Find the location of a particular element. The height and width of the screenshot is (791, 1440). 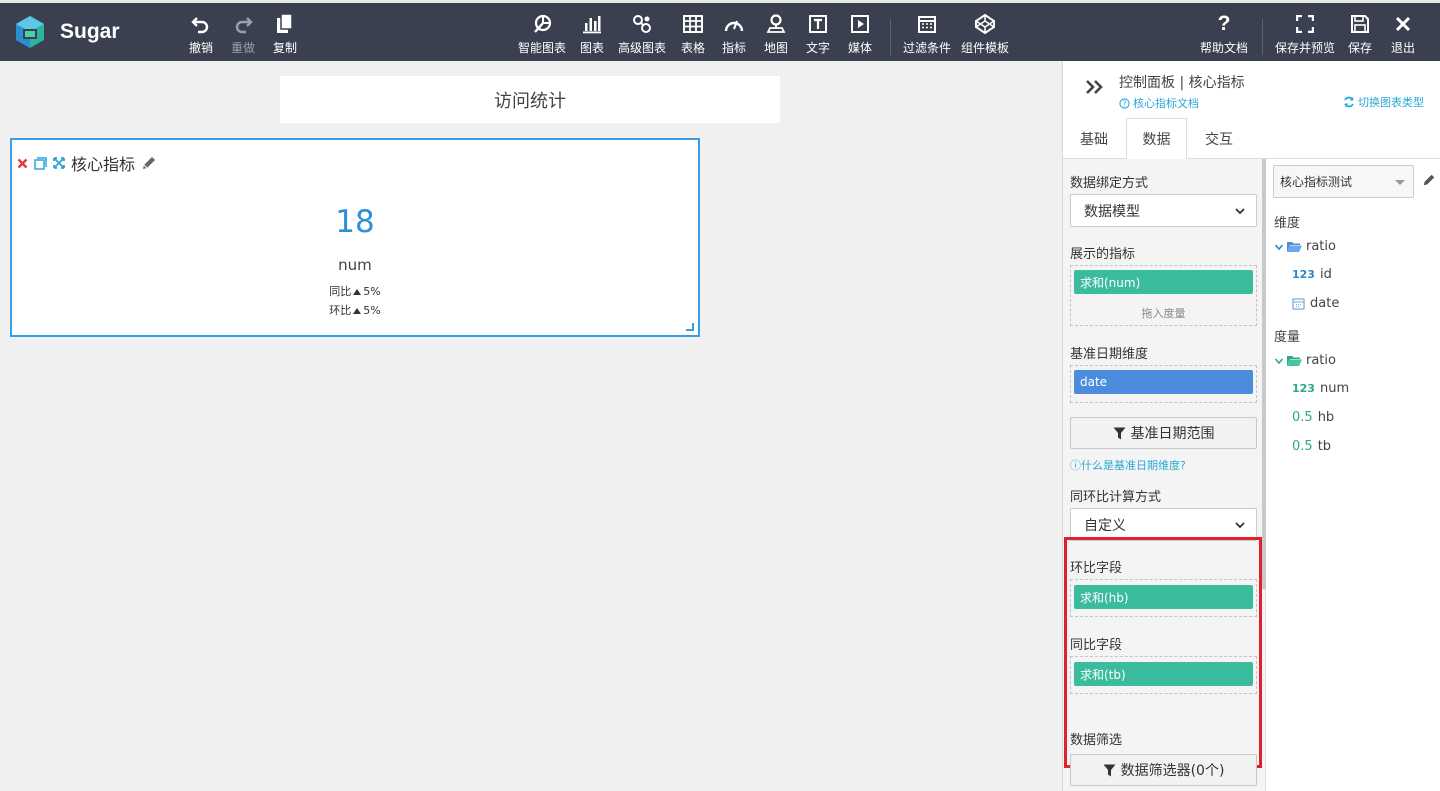

help-circle-icon: ? is located at coordinates (1124, 103).